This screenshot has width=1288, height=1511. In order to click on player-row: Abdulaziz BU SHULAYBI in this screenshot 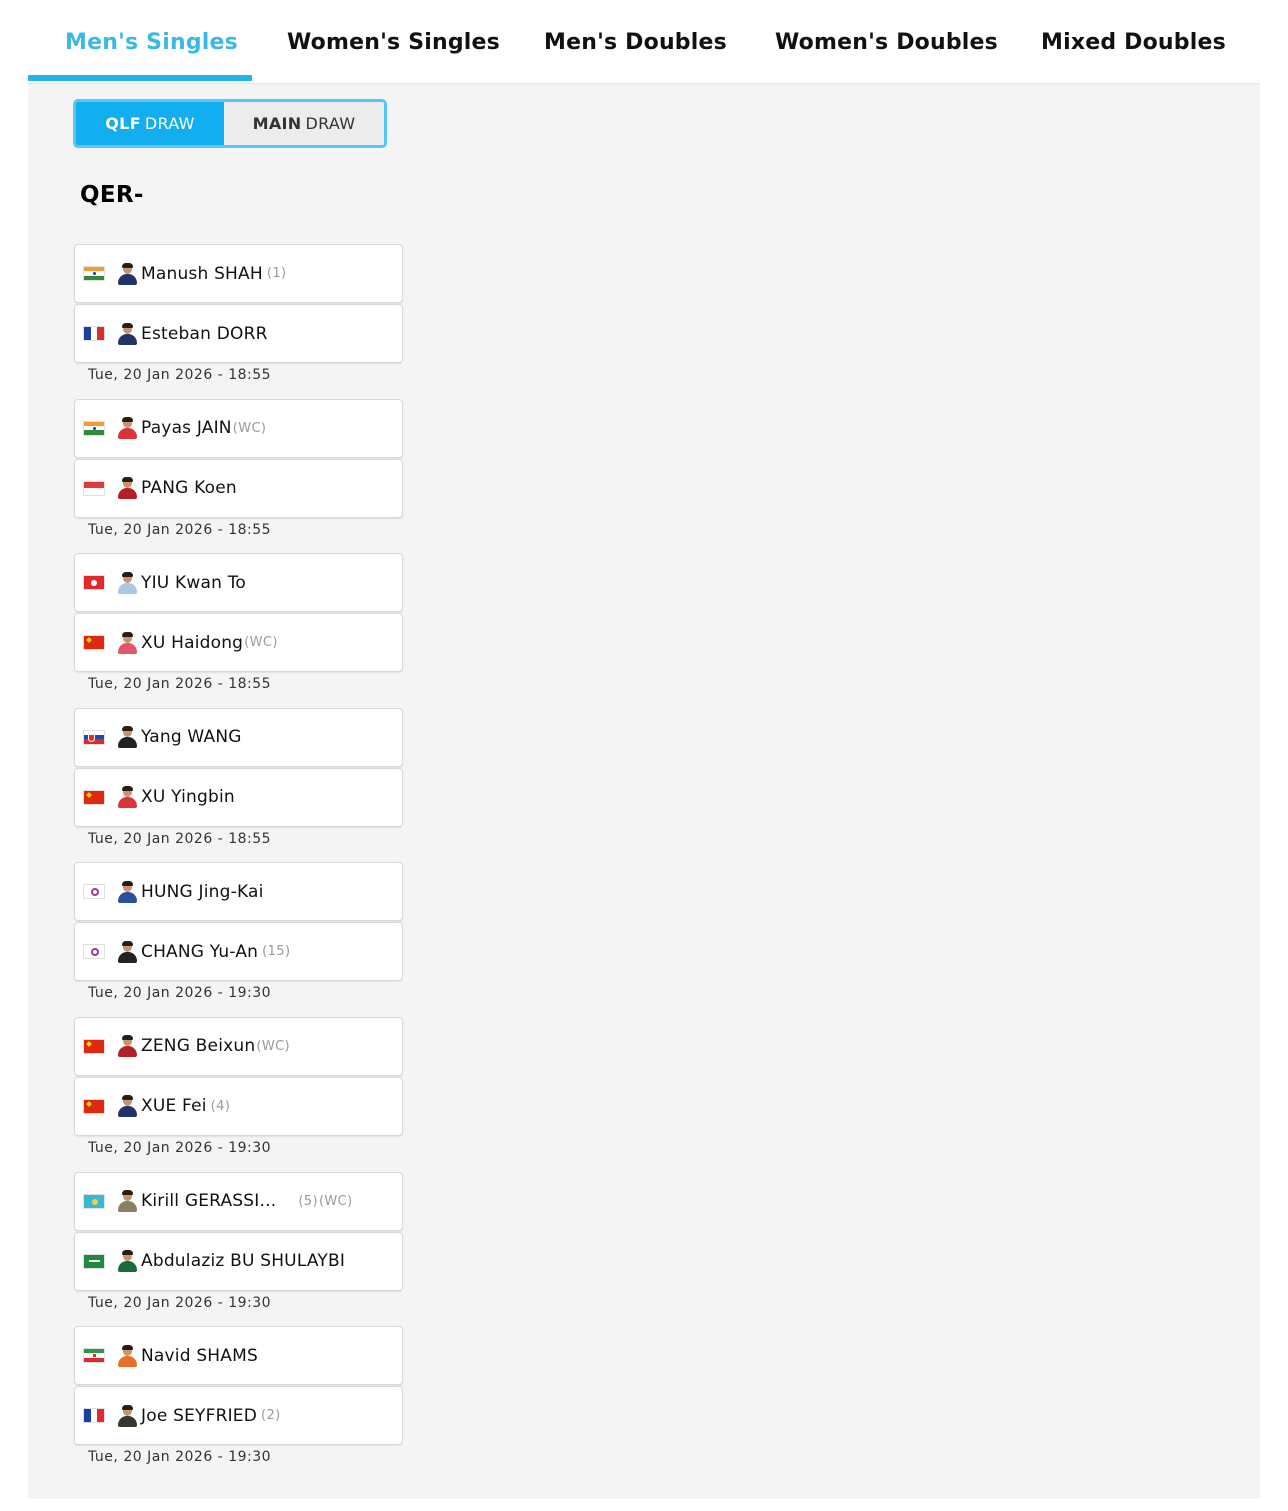, I will do `click(238, 1261)`.